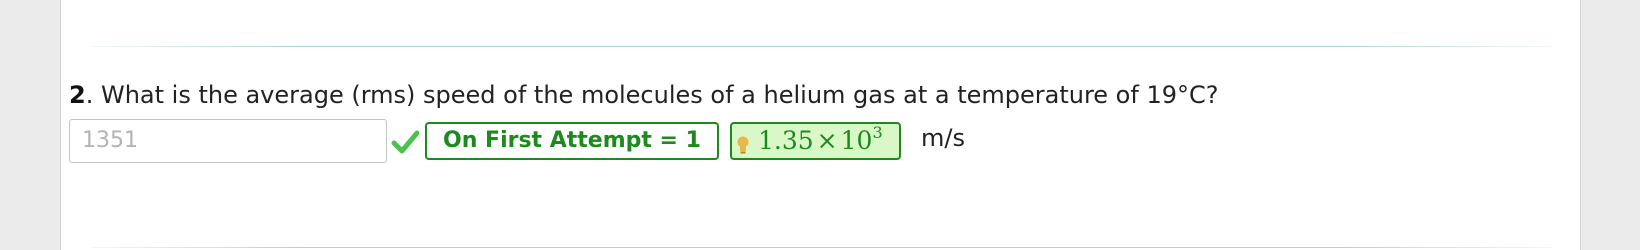 The image size is (1640, 250). I want to click on correct-exponent: 3, so click(877, 132).